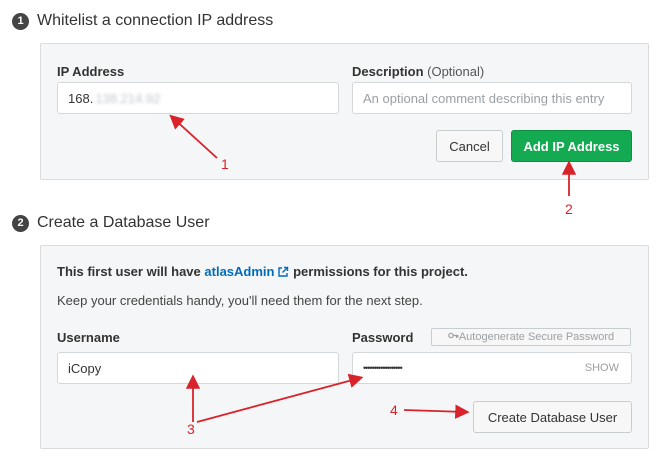 This screenshot has height=459, width=658. I want to click on annotation-label-4: 4, so click(394, 410).